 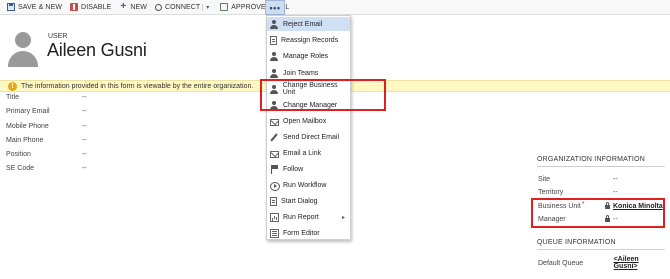 What do you see at coordinates (20, 169) in the screenshot?
I see `field-label: SE Code` at bounding box center [20, 169].